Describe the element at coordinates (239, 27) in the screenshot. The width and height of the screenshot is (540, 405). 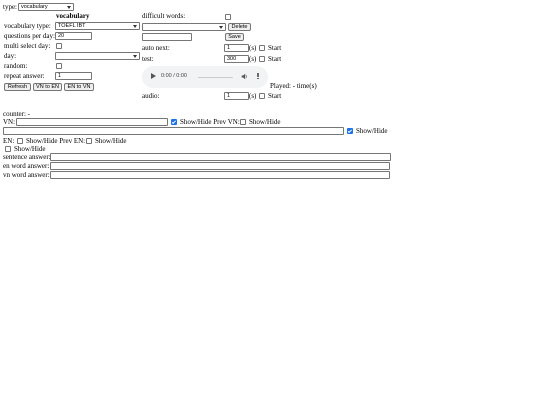
I see `delete-button: Delete` at that location.